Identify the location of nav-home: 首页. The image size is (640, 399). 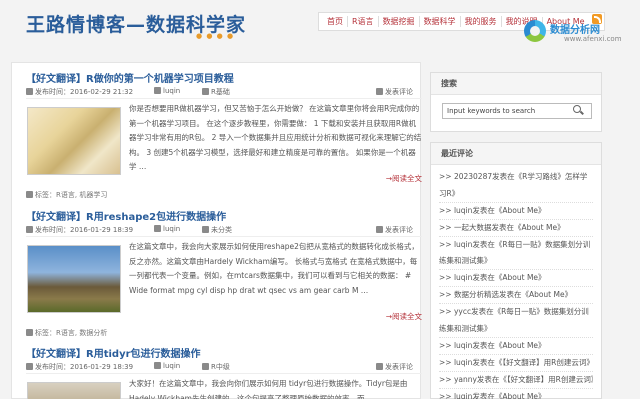
(335, 21).